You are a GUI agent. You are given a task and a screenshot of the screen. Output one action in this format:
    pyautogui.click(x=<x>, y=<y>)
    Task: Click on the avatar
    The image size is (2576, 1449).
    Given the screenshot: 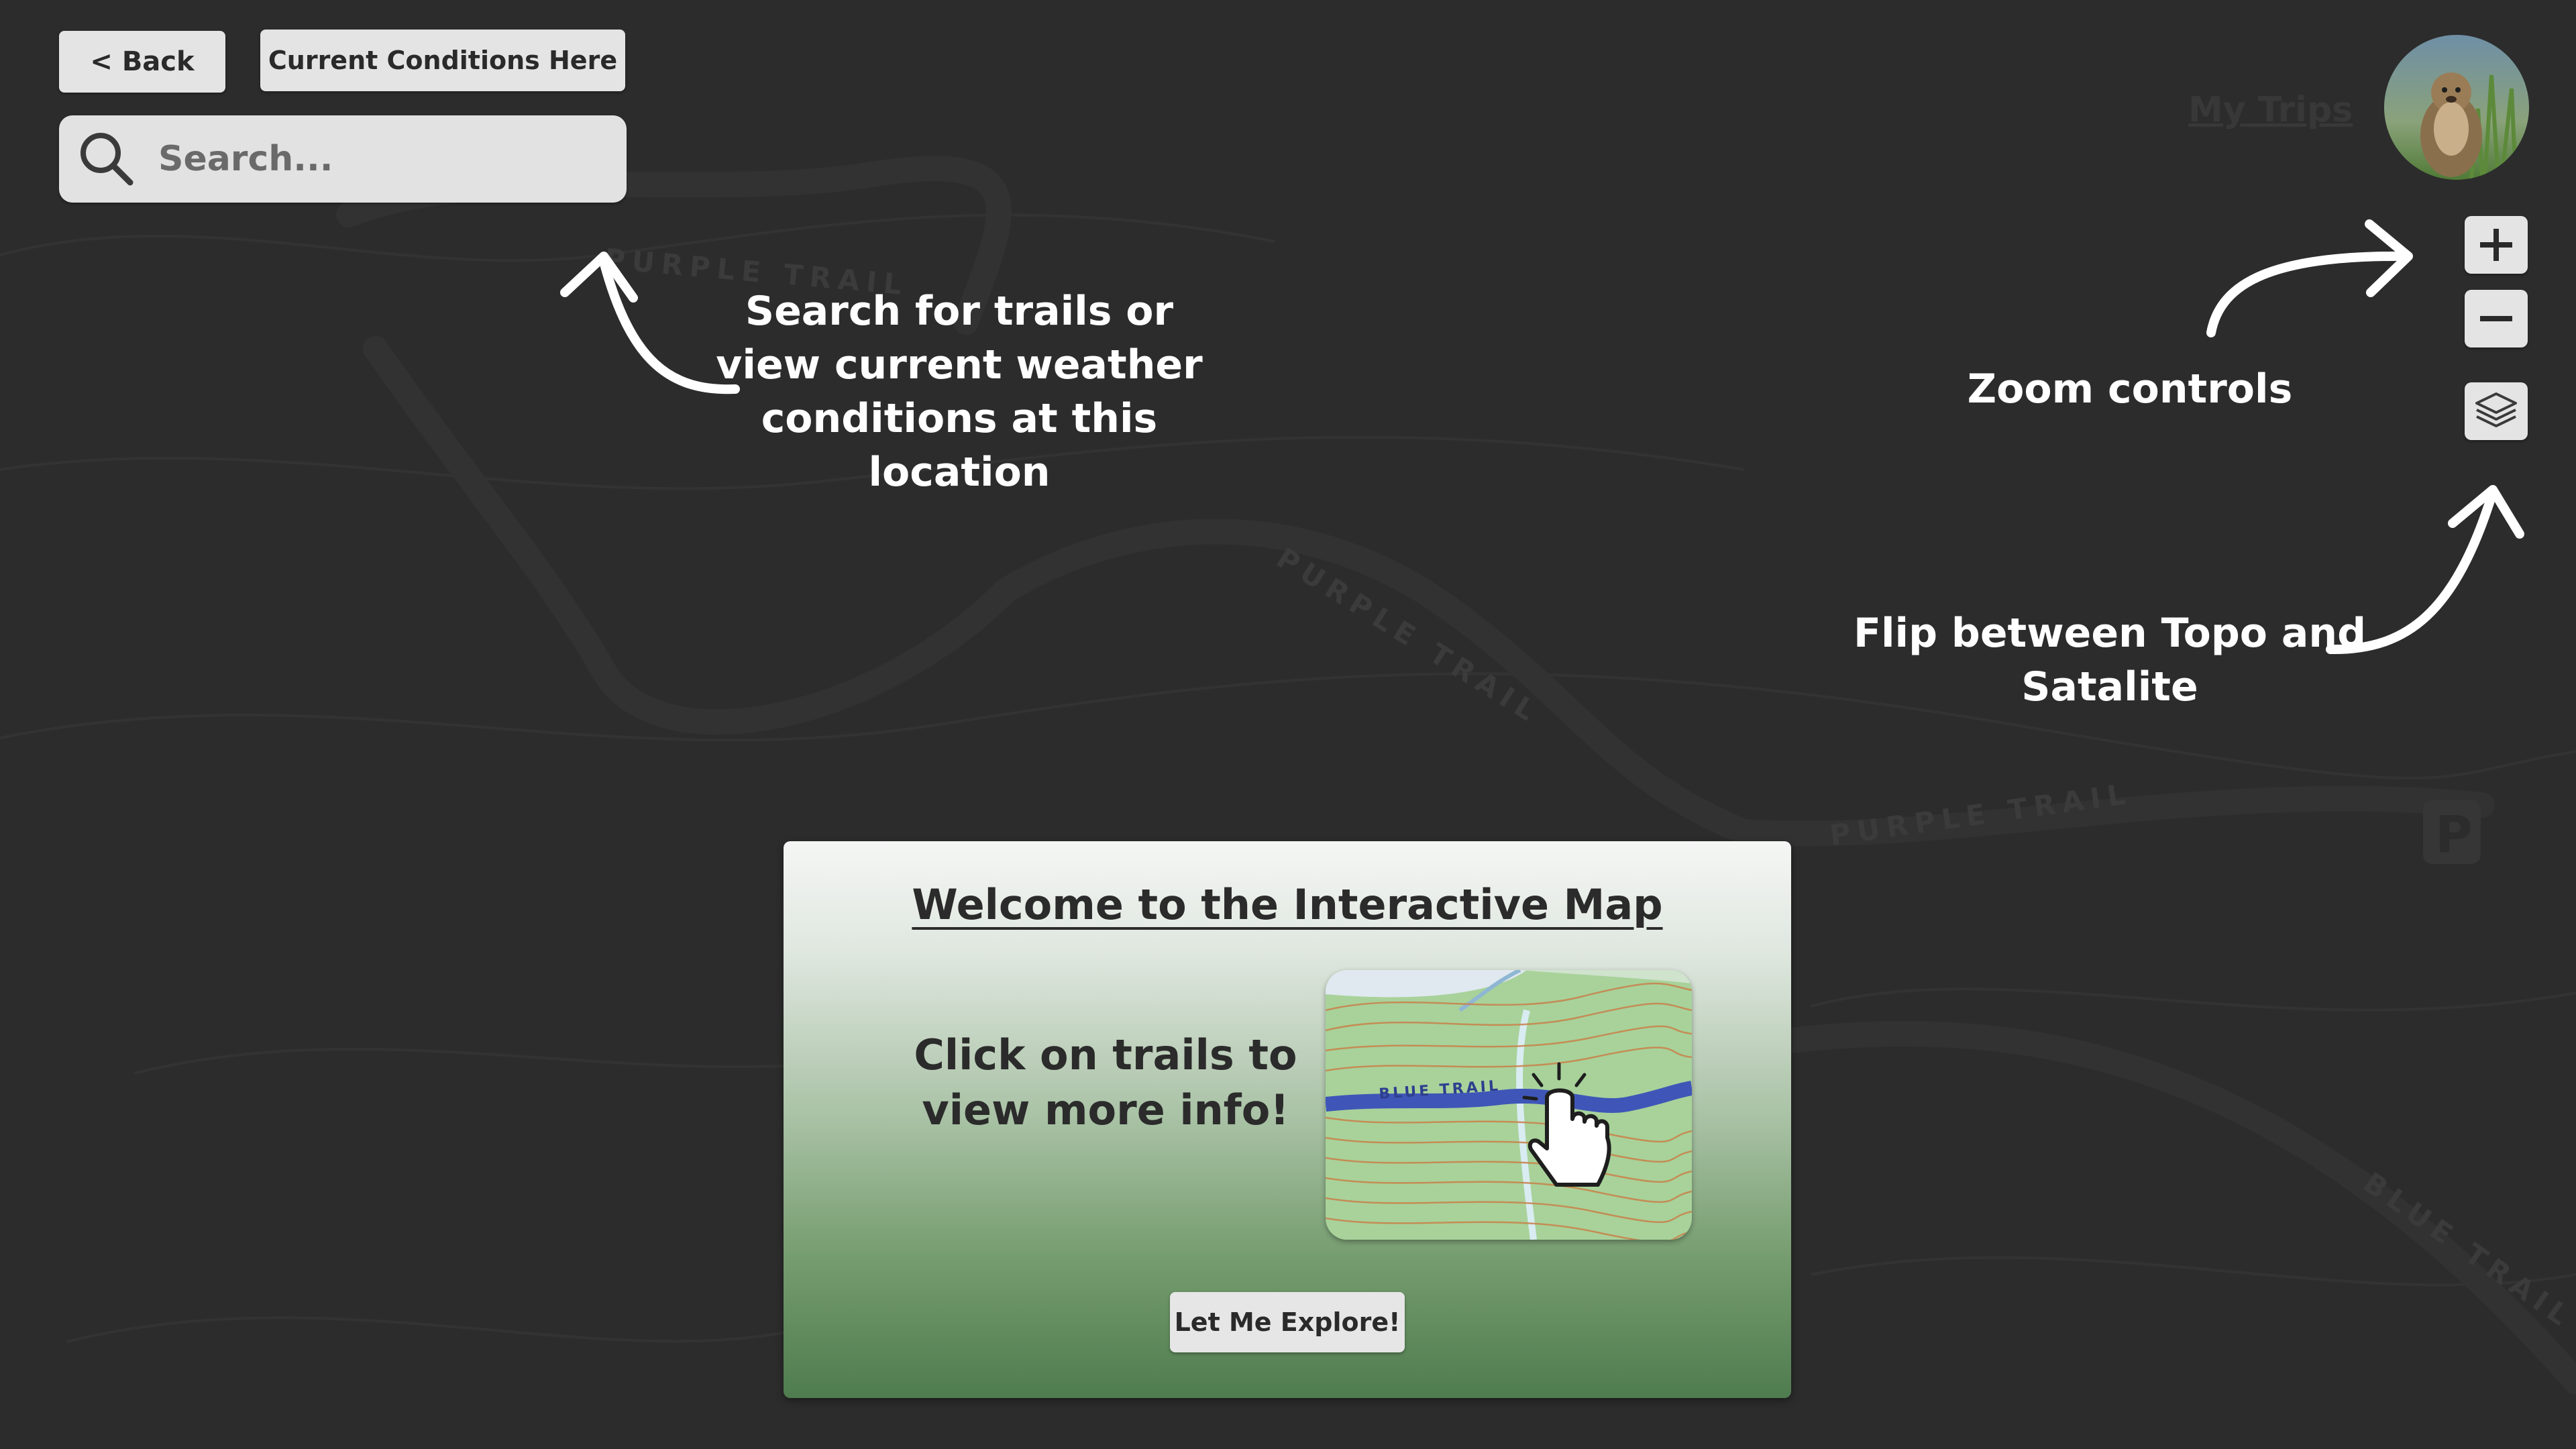 What is the action you would take?
    pyautogui.click(x=2456, y=107)
    